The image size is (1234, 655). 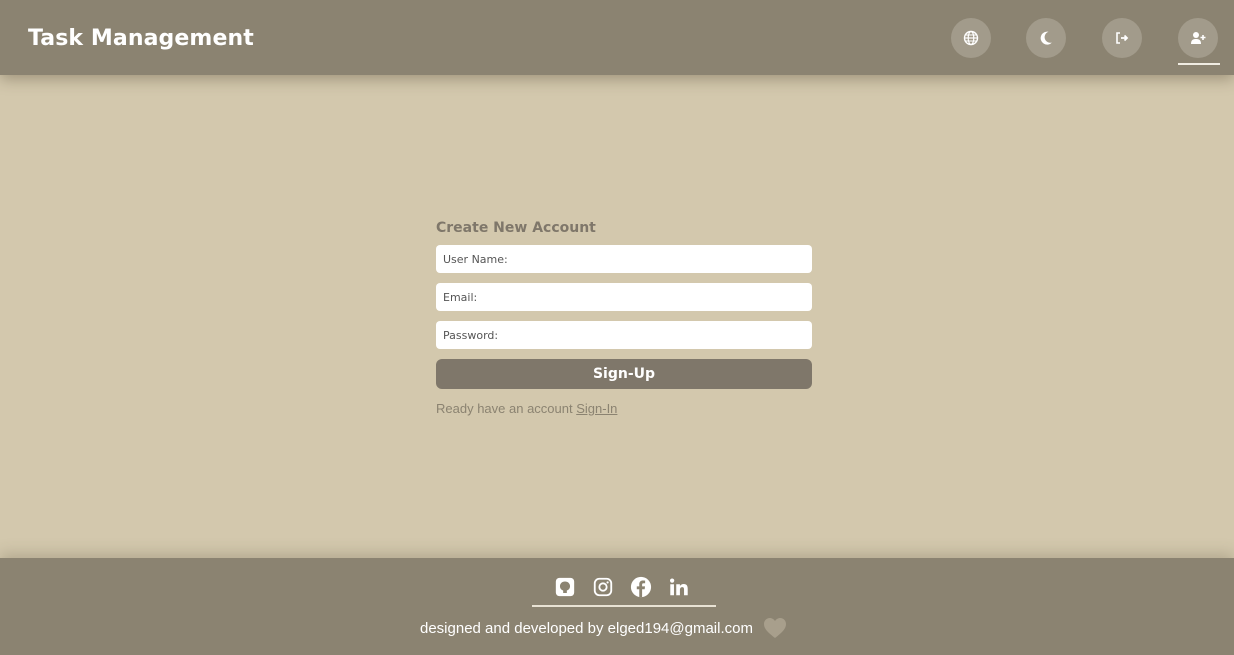 I want to click on theme-toggle-button, so click(x=1046, y=38).